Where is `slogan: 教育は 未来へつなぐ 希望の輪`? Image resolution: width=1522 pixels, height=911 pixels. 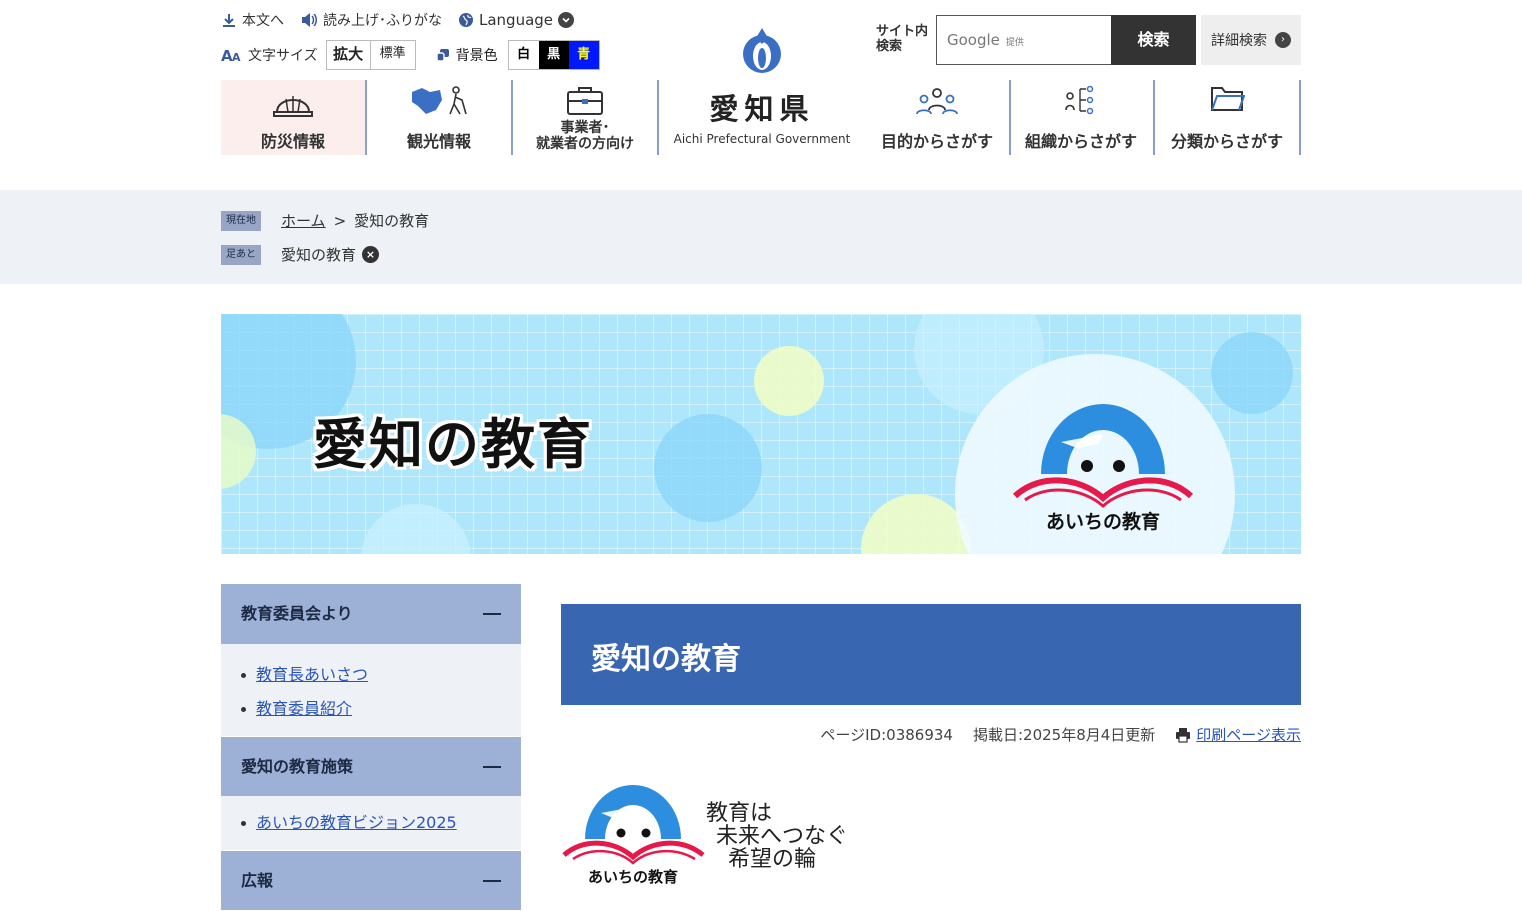 slogan: 教育は 未来へつなぐ 希望の輪 is located at coordinates (777, 836).